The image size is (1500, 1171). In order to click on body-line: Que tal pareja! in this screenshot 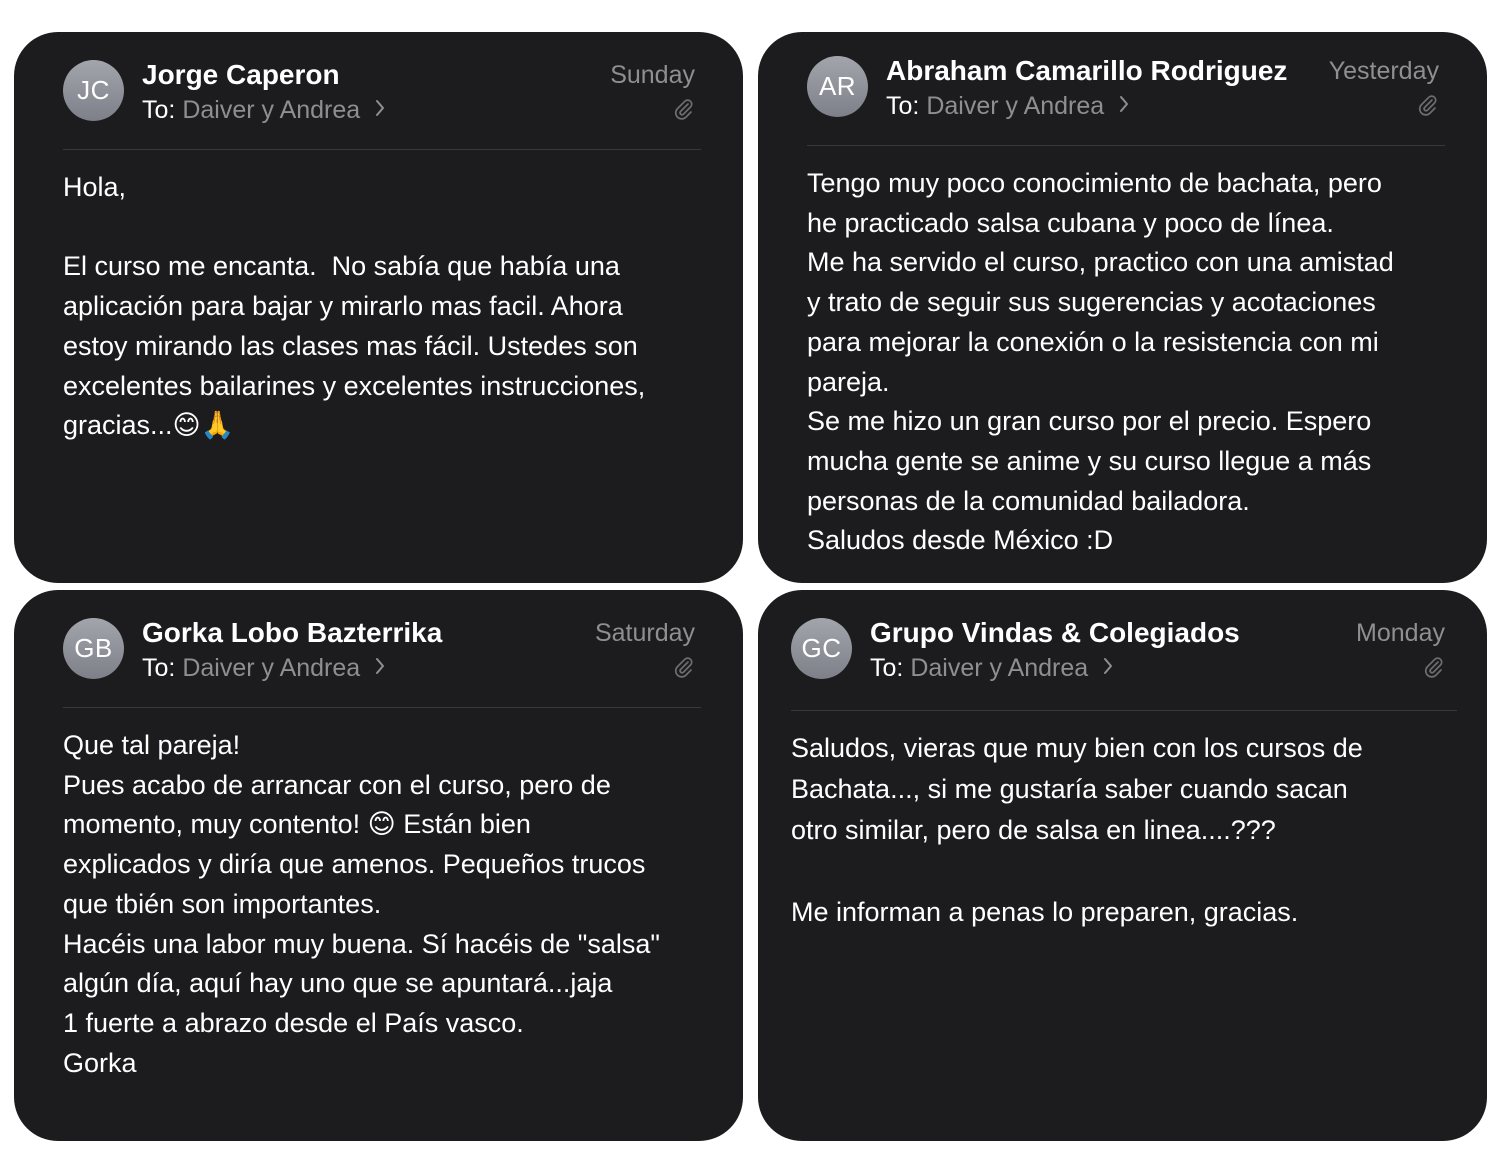, I will do `click(152, 745)`.